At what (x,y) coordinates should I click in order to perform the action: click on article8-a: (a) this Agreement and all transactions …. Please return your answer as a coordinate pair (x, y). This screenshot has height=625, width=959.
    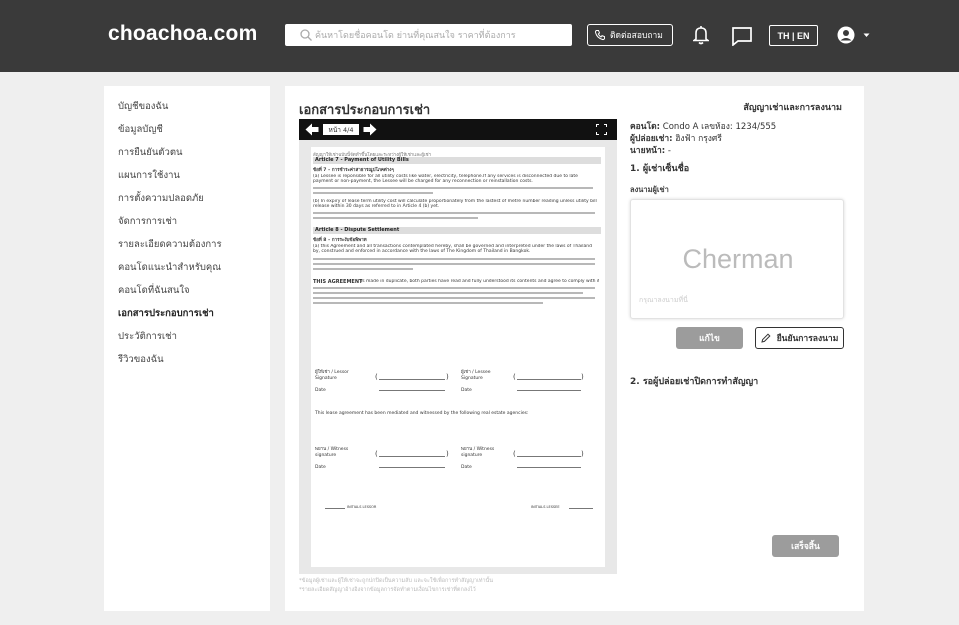
    Looking at the image, I should click on (452, 249).